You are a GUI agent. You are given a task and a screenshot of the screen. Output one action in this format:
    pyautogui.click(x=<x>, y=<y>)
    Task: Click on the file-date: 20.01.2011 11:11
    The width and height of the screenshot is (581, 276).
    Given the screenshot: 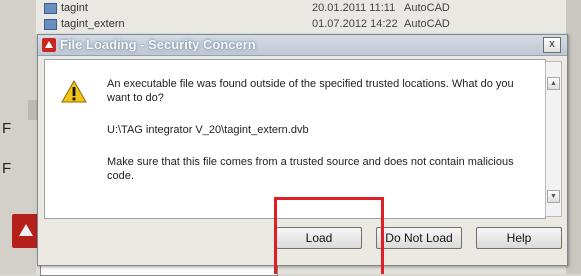 What is the action you would take?
    pyautogui.click(x=354, y=8)
    